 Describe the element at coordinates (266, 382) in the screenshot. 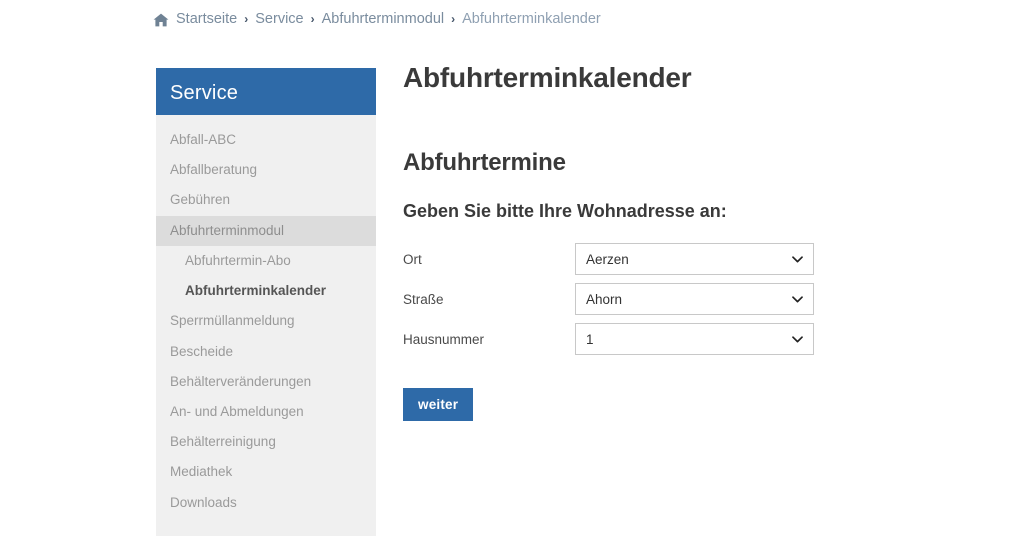

I see `sidebar-item-behaelterveraenderungen: Behälterveränderungen` at that location.